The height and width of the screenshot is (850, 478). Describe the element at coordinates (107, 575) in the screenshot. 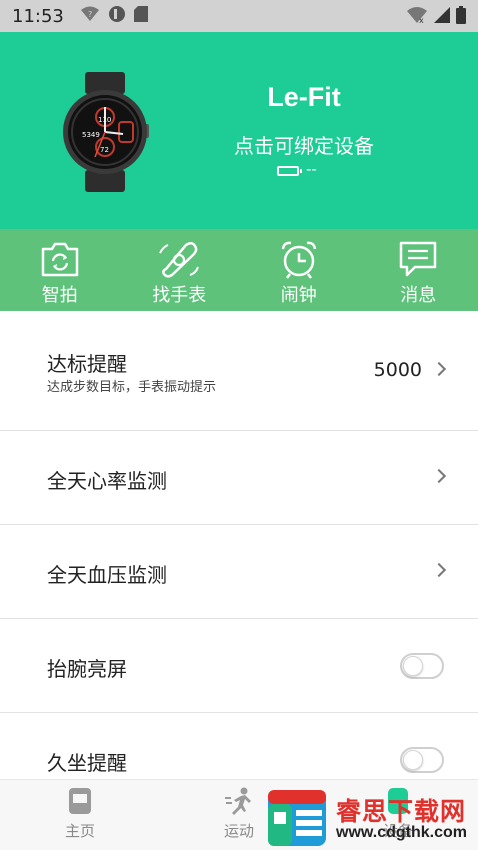

I see `blood-pressure-title: 全天血压监测` at that location.